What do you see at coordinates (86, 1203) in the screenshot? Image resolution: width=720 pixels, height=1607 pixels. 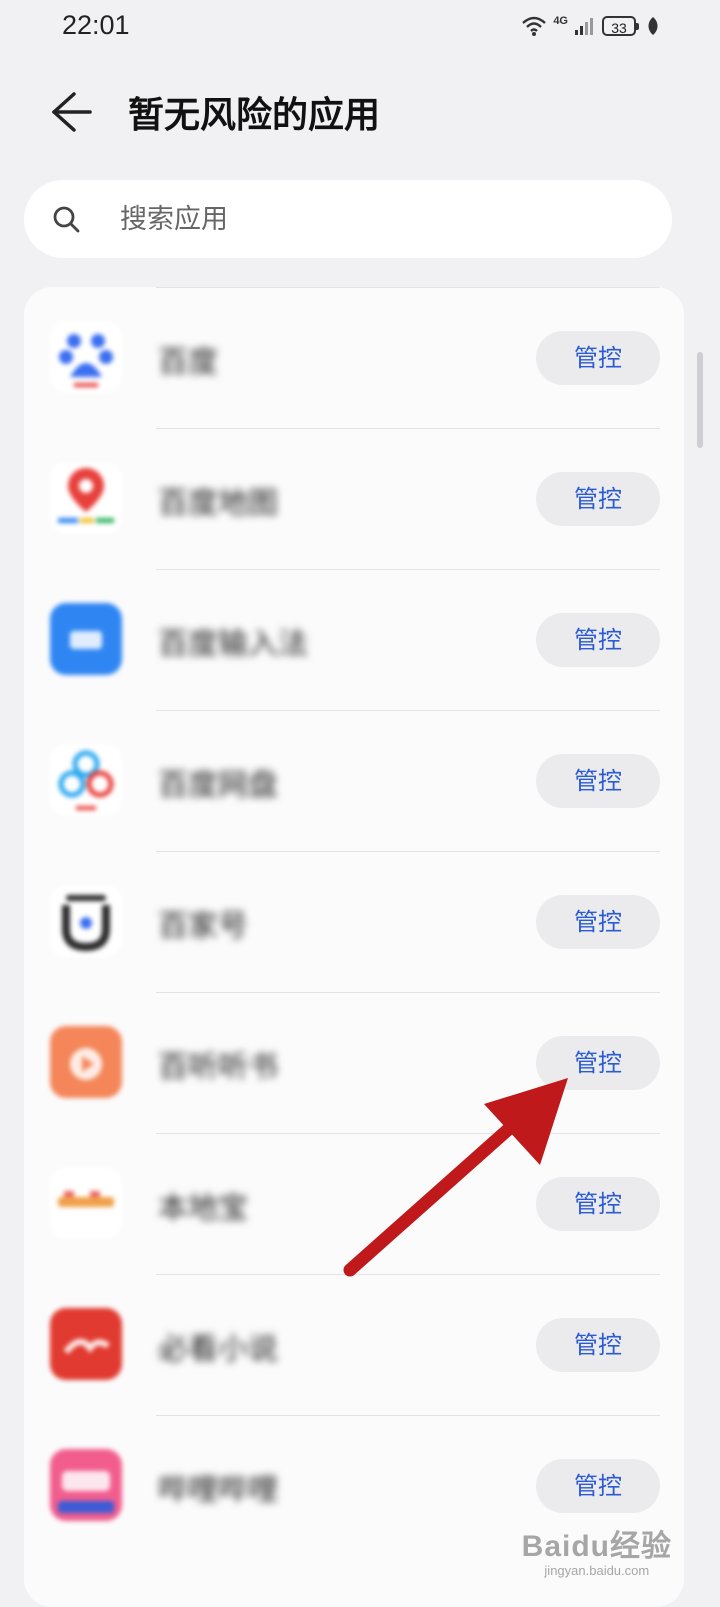 I see `bendibao-icon` at bounding box center [86, 1203].